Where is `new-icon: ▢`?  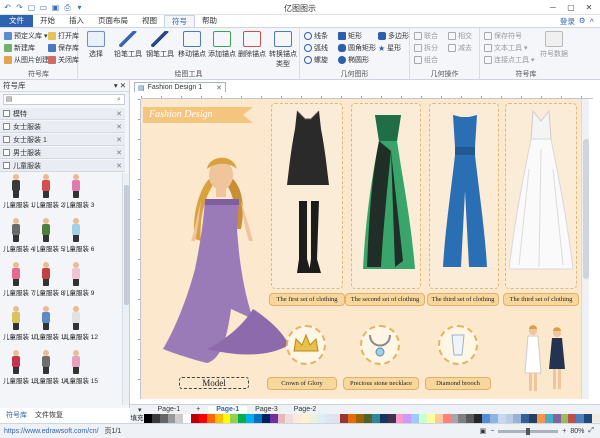 new-icon: ▢ is located at coordinates (31, 7).